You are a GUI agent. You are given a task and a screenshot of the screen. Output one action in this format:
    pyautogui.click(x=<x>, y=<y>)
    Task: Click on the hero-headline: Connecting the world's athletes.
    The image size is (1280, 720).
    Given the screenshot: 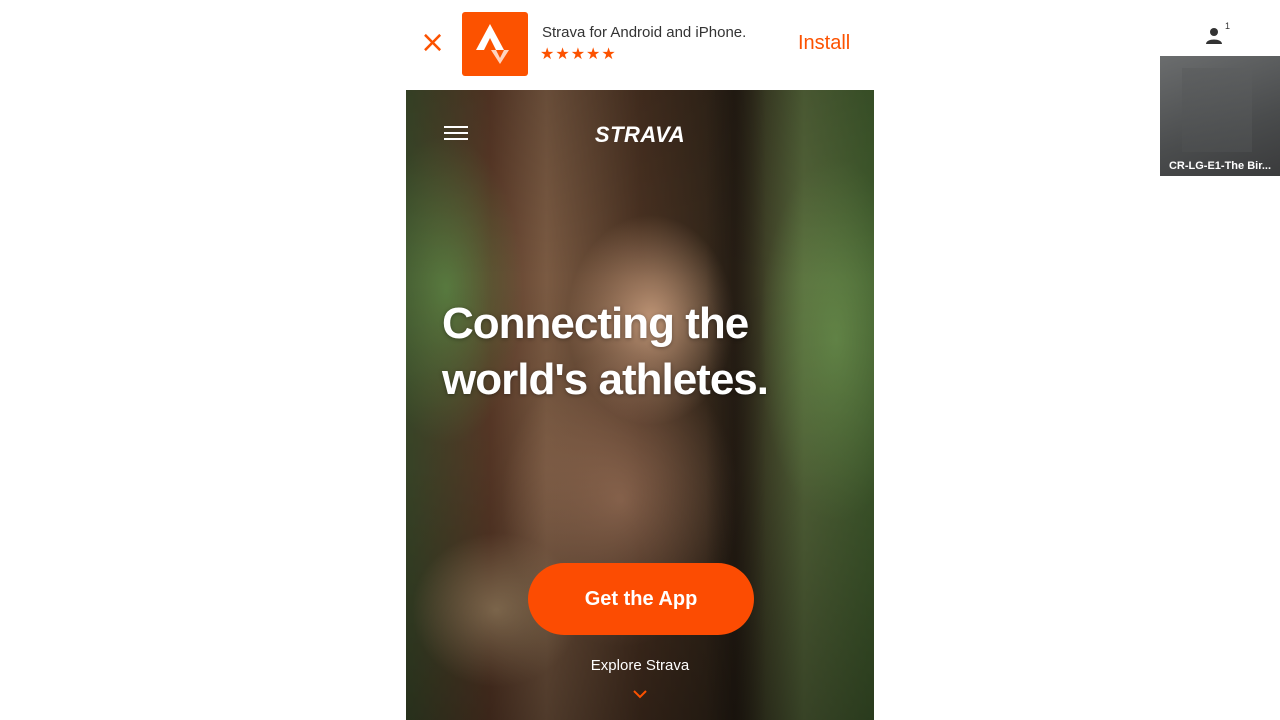 What is the action you would take?
    pyautogui.click(x=605, y=351)
    